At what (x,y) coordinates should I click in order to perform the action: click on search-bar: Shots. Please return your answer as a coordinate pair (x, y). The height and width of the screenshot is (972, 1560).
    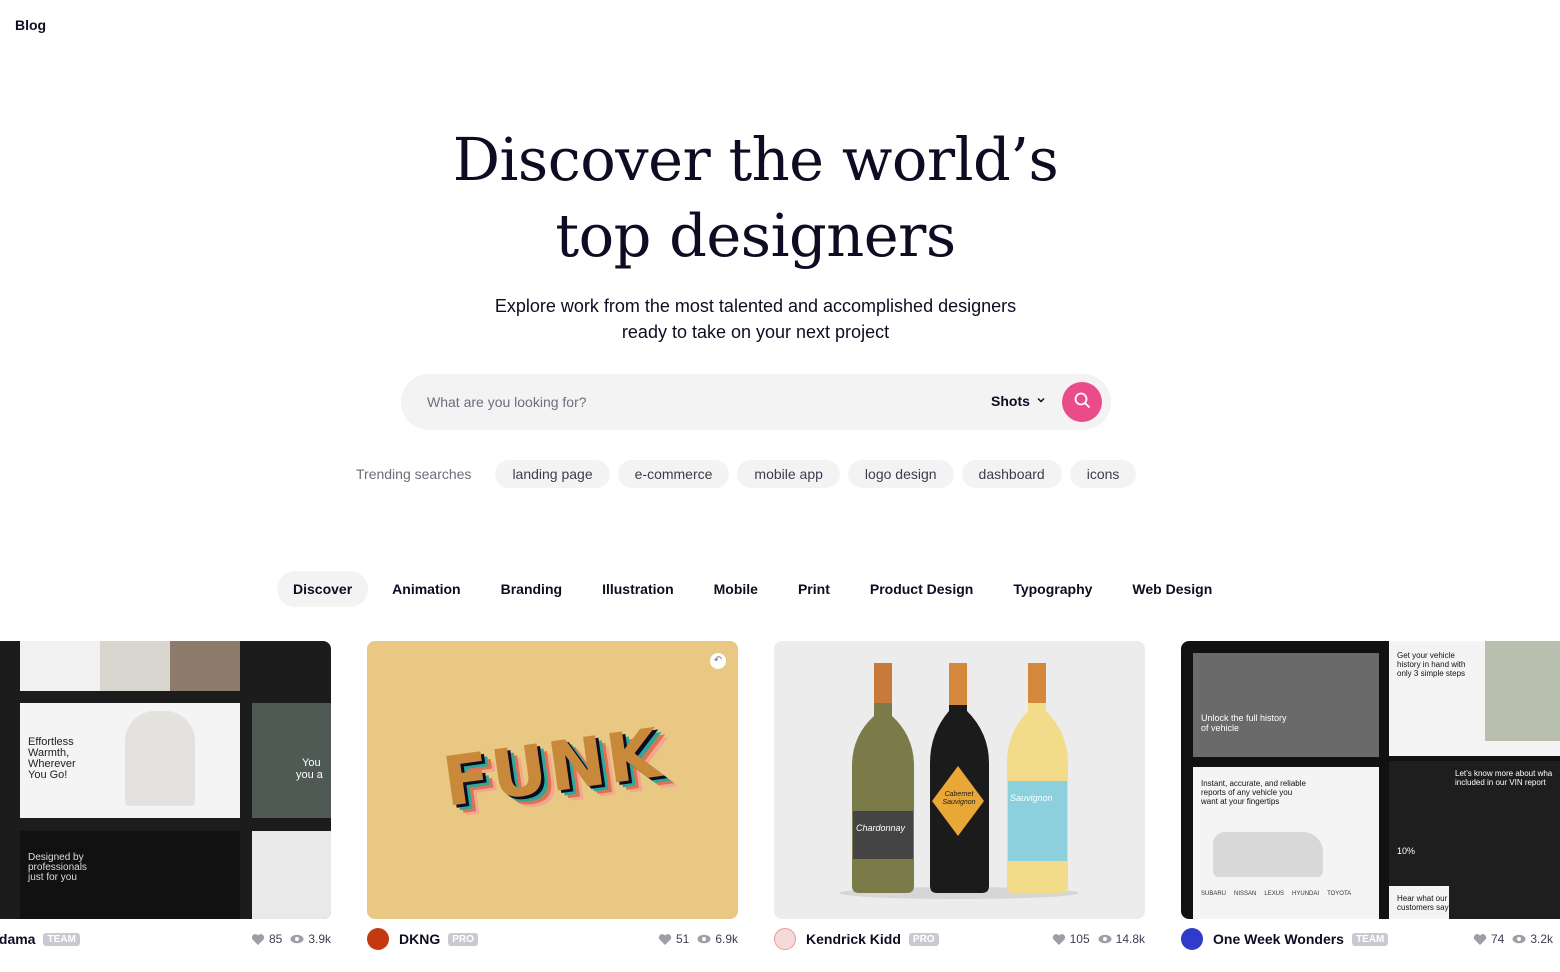
    Looking at the image, I should click on (756, 402).